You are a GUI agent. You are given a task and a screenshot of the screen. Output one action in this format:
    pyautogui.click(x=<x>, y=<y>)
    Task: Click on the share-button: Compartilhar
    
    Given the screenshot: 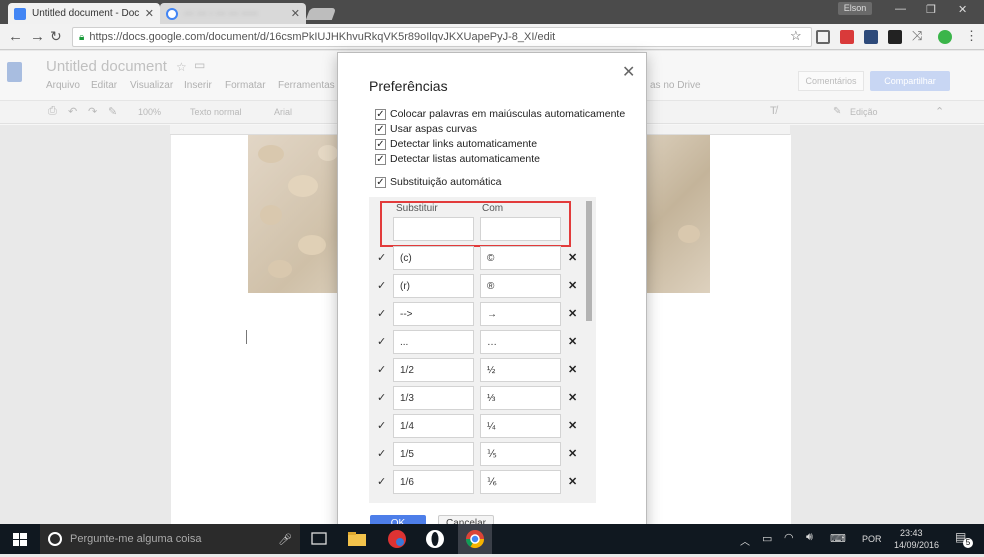 What is the action you would take?
    pyautogui.click(x=910, y=81)
    